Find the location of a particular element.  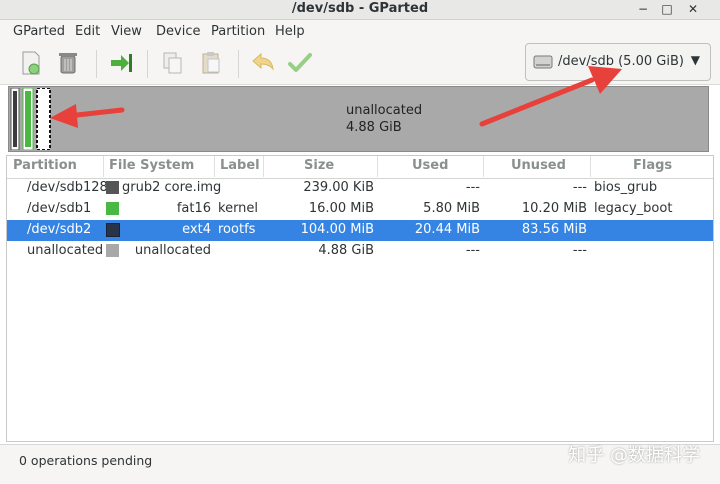

cell-fs: fat16 is located at coordinates (193, 208).